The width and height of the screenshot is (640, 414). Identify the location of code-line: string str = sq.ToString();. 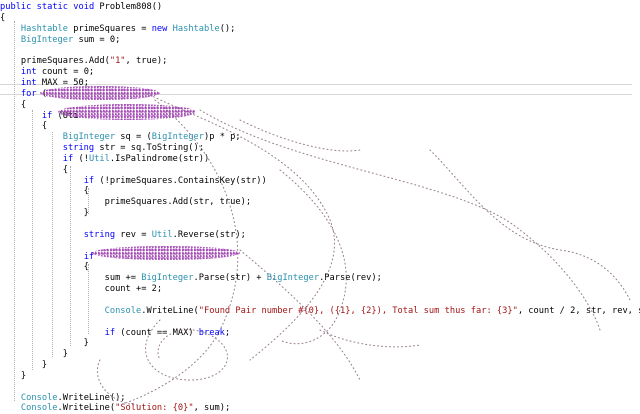
(133, 148).